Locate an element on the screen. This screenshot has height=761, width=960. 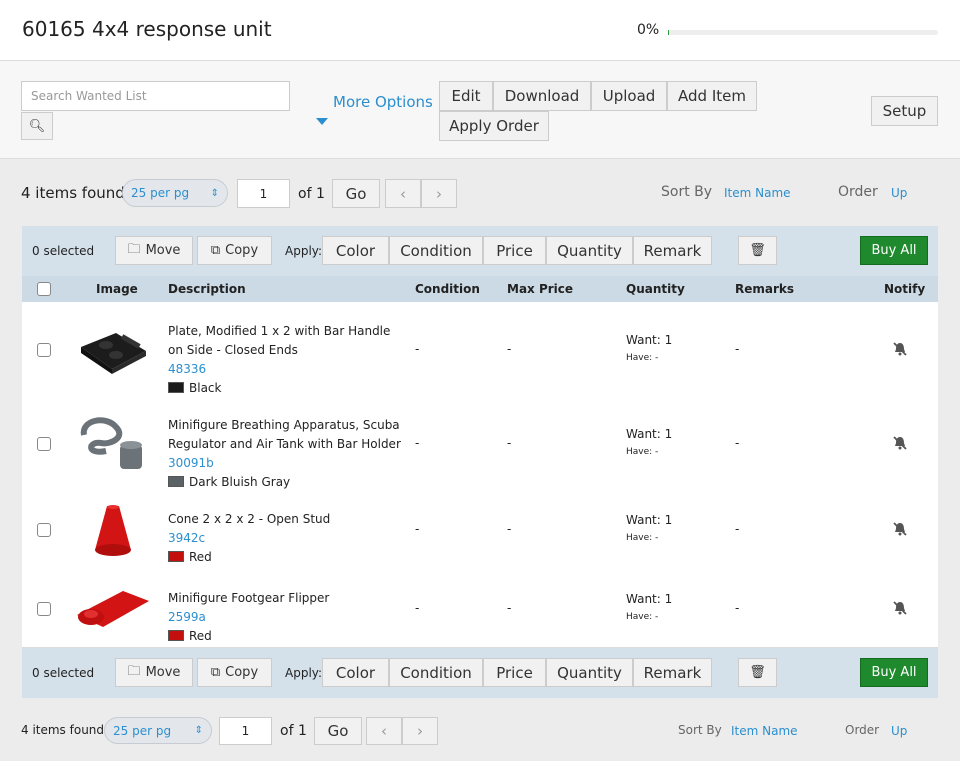
folder-icon: 🗀 is located at coordinates (134, 671).